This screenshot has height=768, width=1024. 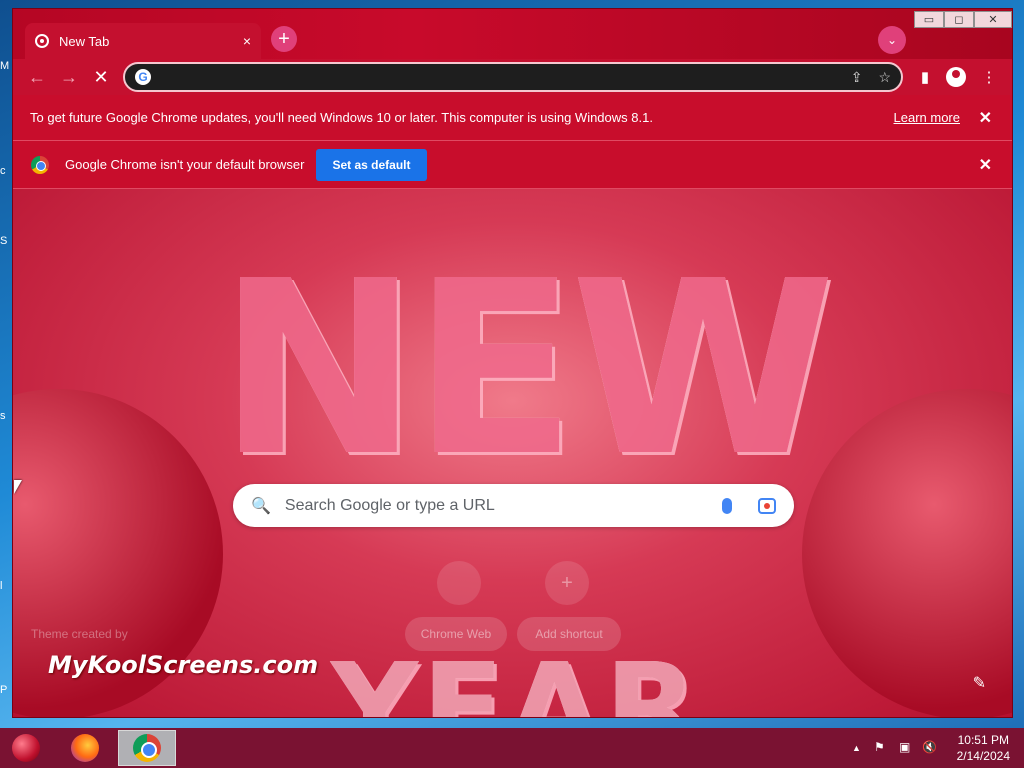 I want to click on chrome-icon, so click(x=147, y=748).